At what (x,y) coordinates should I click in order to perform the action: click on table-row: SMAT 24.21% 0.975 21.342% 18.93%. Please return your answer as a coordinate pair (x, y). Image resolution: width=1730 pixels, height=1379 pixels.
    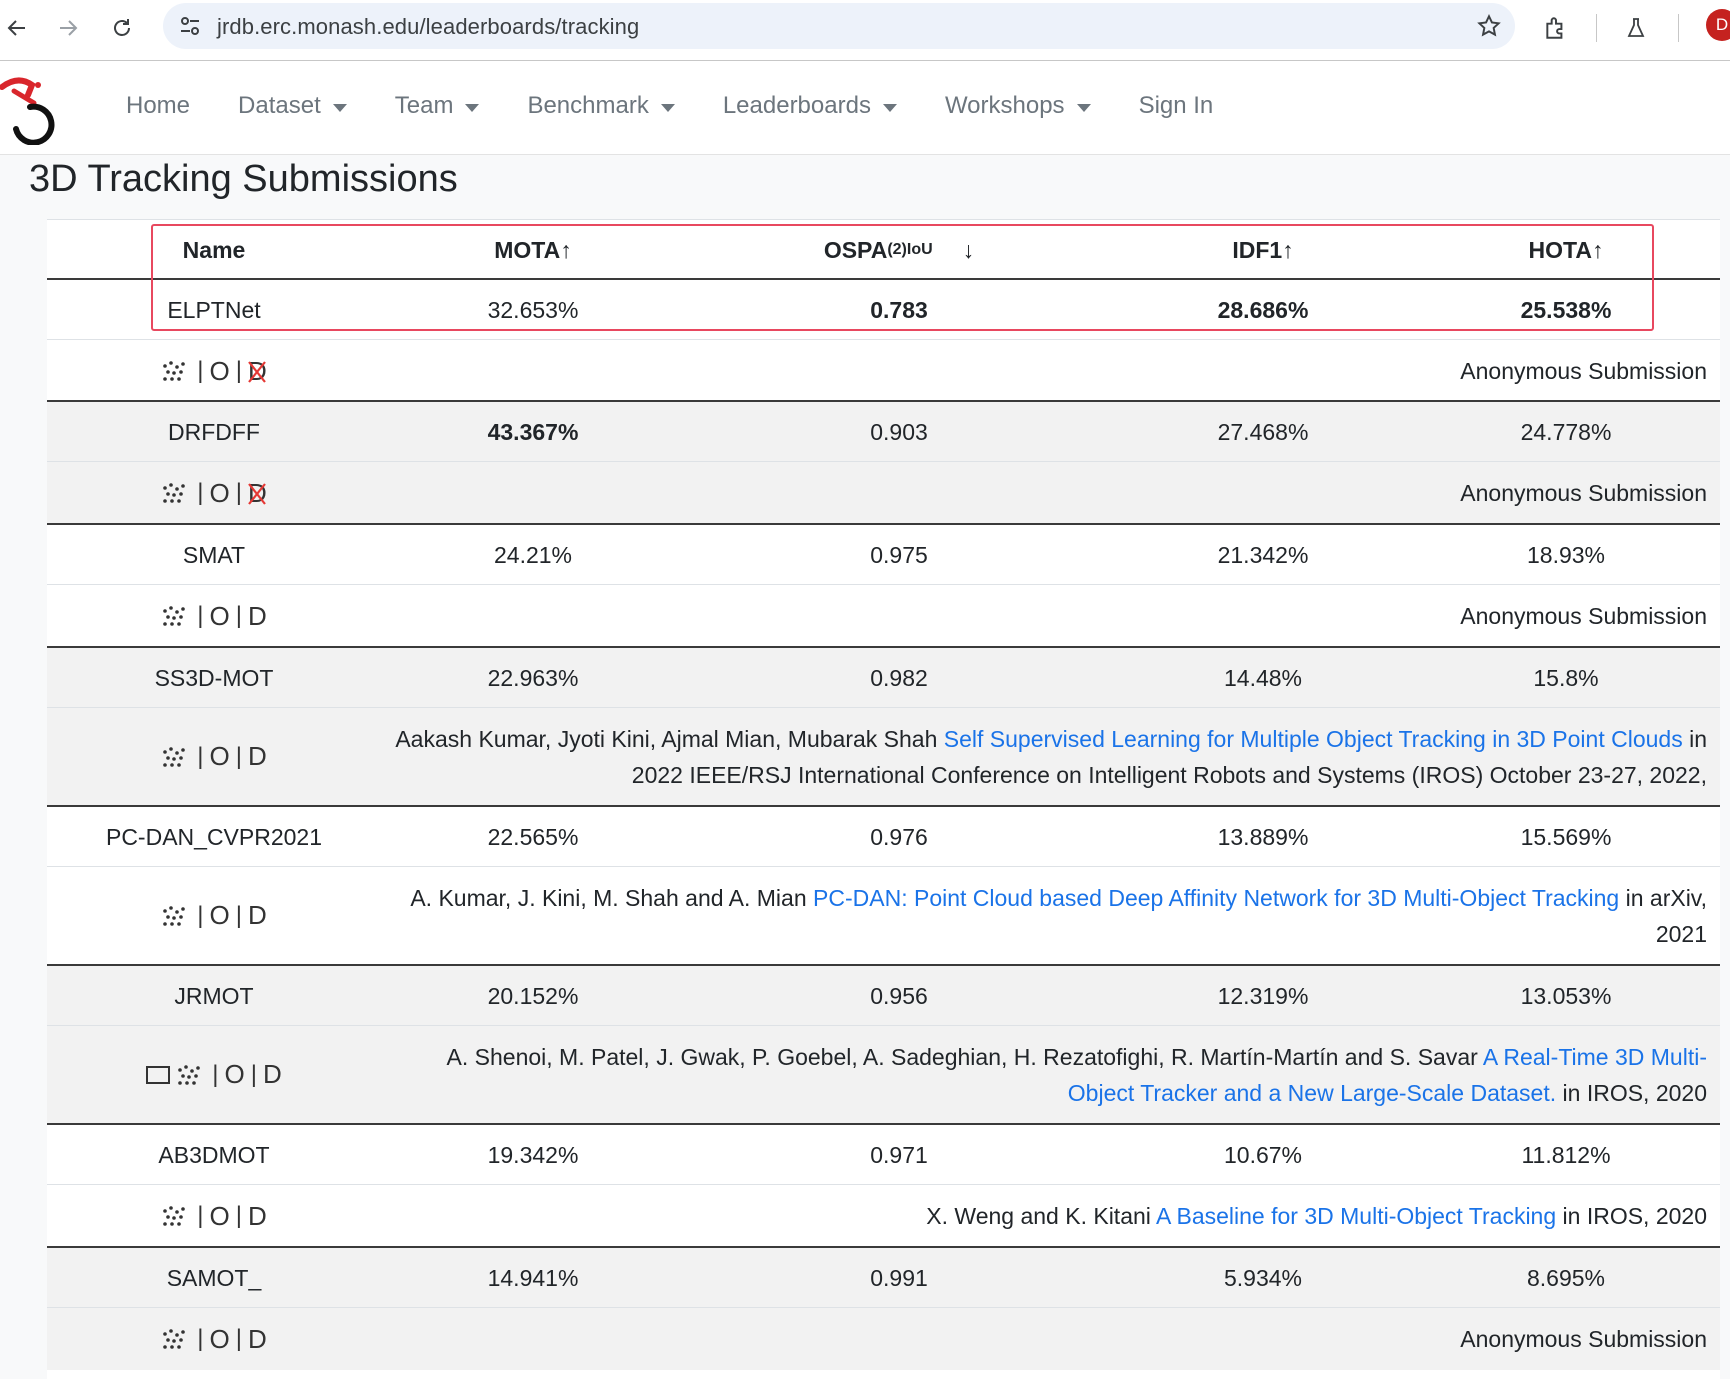
    Looking at the image, I should click on (883, 554).